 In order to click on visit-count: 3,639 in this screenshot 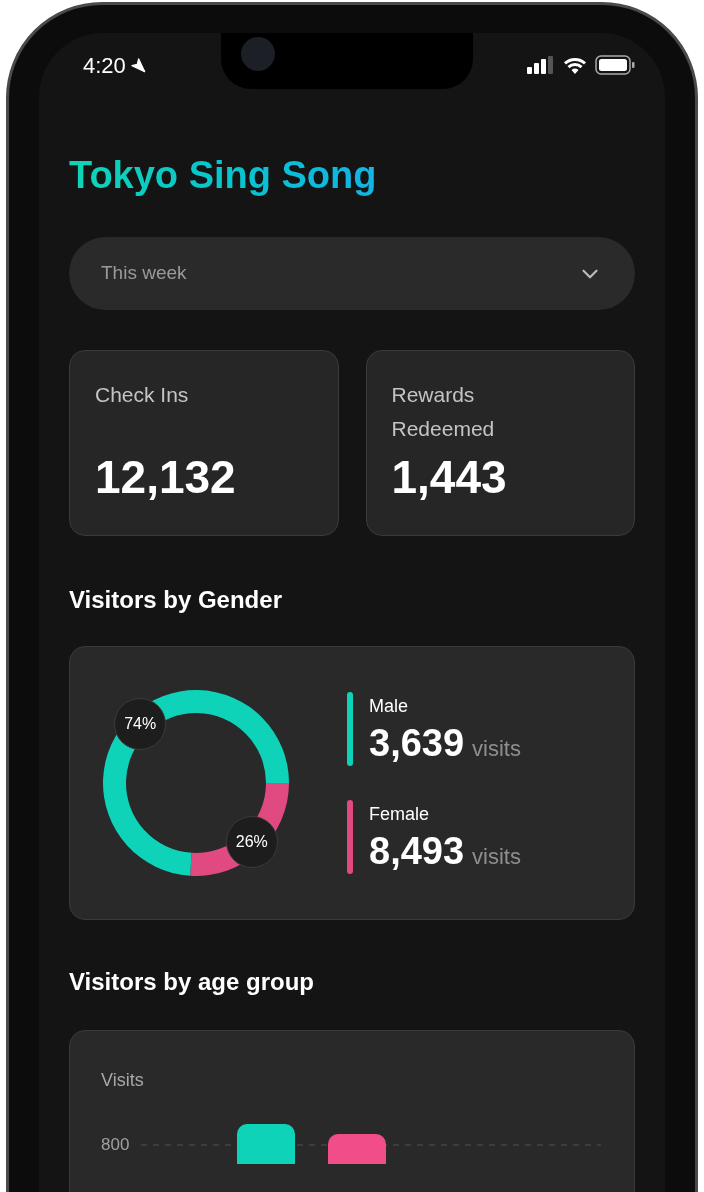, I will do `click(417, 743)`.